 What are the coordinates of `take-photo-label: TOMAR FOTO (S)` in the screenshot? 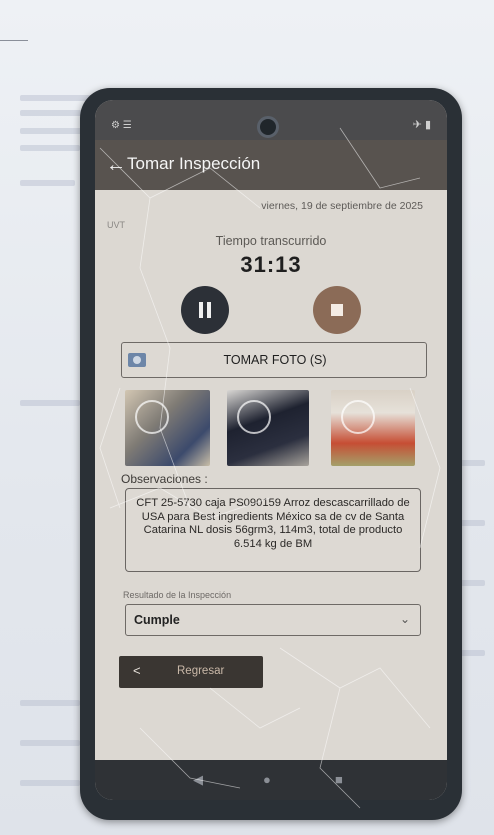 It's located at (275, 360).